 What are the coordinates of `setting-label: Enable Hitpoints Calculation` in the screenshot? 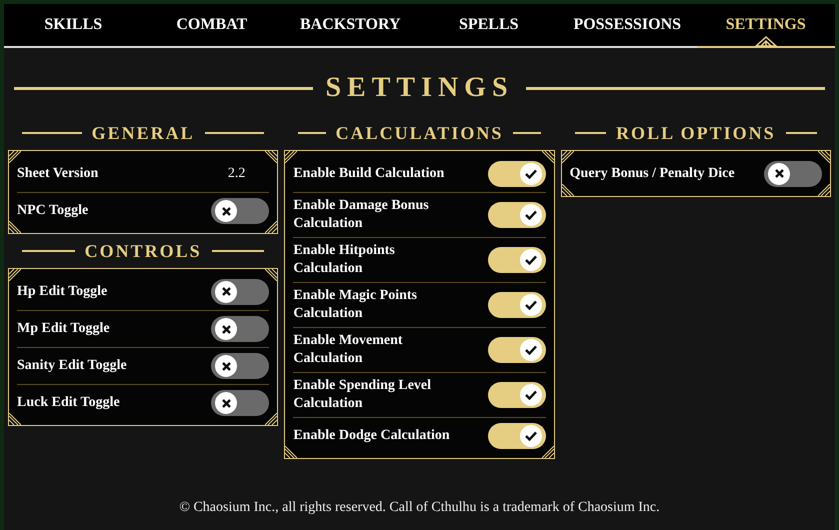 It's located at (344, 260).